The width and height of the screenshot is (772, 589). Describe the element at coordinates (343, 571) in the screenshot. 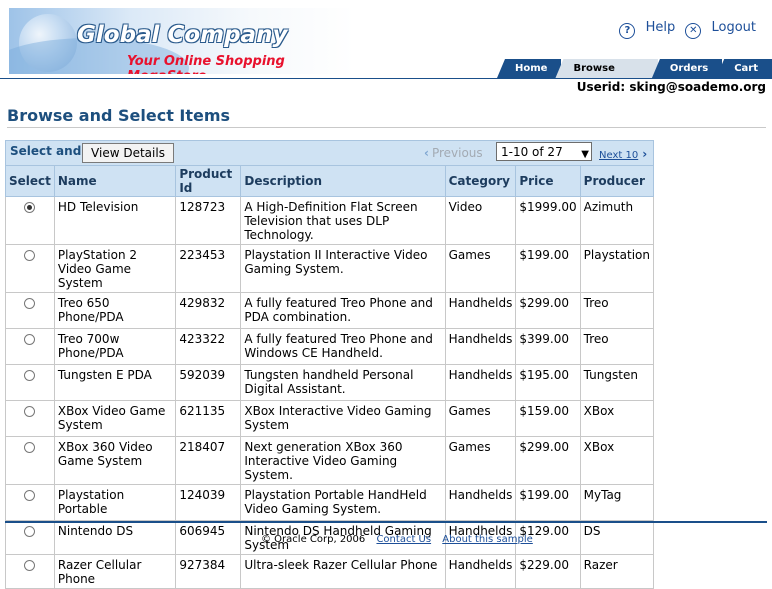

I see `item-description: Ultra-sleek Razer Cellular Phone` at that location.